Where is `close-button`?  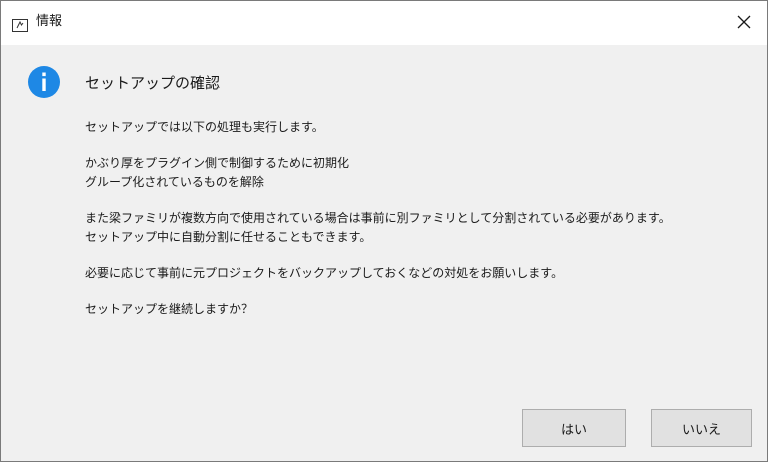
close-button is located at coordinates (744, 23).